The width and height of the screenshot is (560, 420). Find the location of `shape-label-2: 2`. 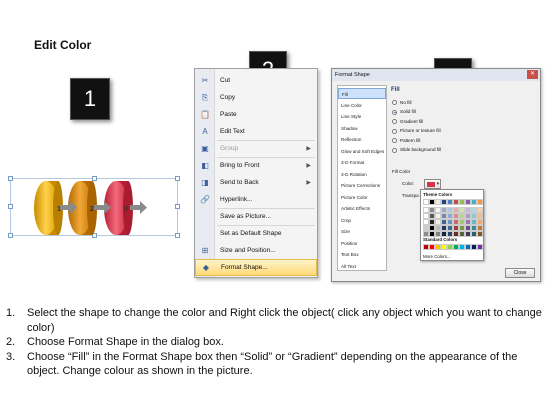

shape-label-2: 2 is located at coordinates (92, 209).